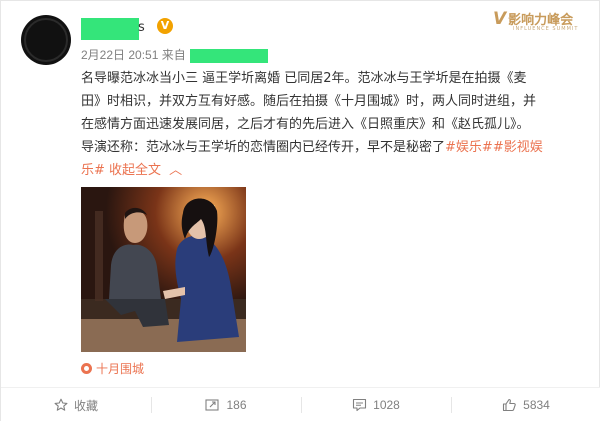 The height and width of the screenshot is (421, 600). I want to click on favorite-button: 收藏, so click(76, 404).